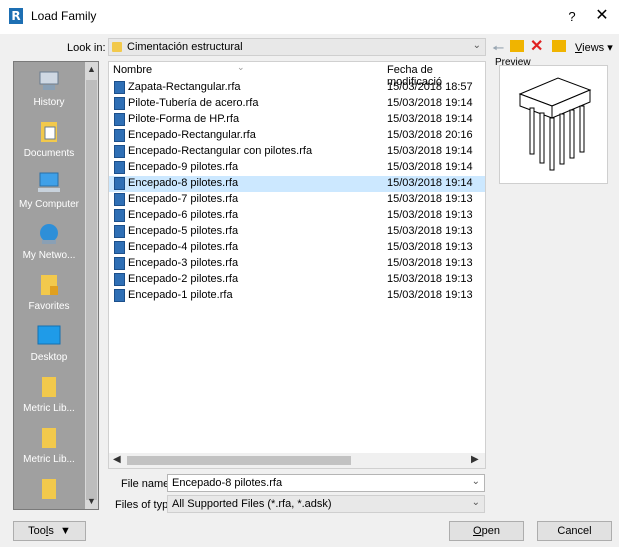 The width and height of the screenshot is (619, 547). I want to click on horizontal-scrollbar: ◀ ▶, so click(297, 460).